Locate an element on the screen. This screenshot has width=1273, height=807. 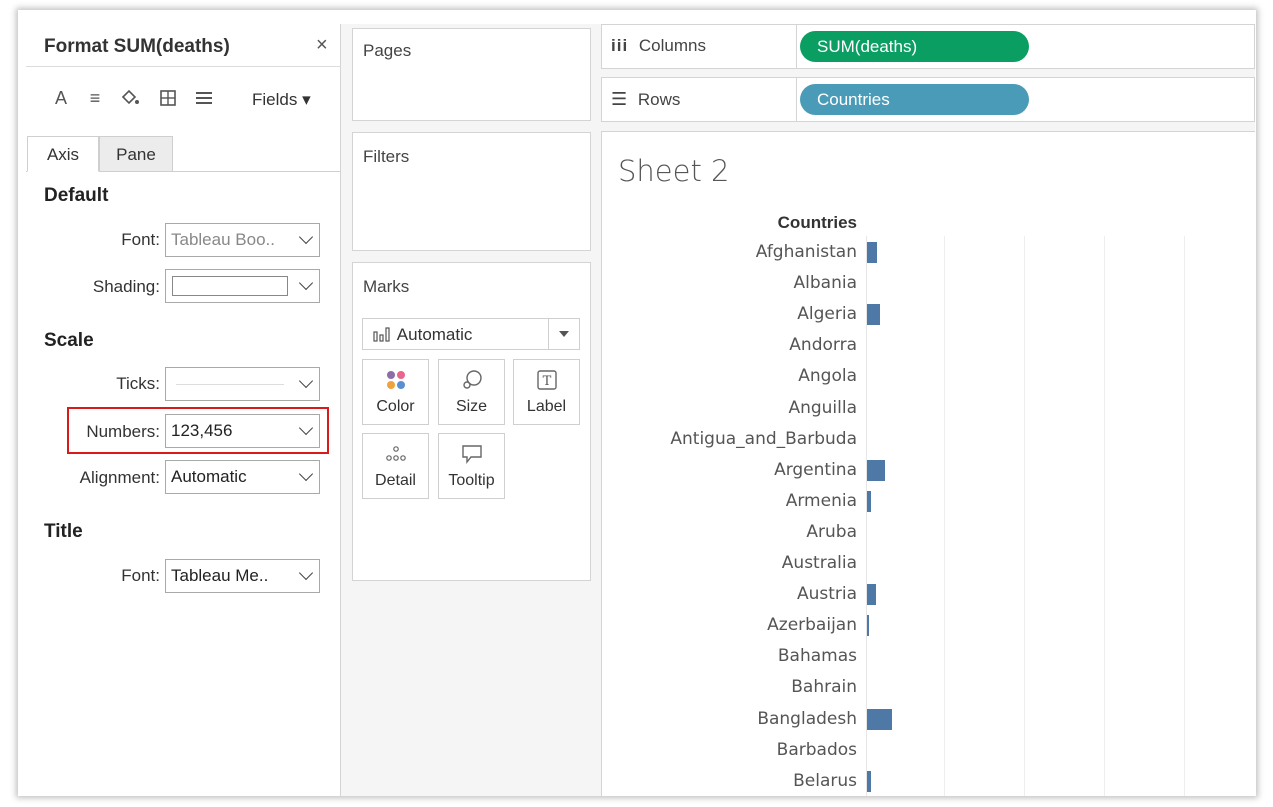
caret-down-icon is located at coordinates (564, 334).